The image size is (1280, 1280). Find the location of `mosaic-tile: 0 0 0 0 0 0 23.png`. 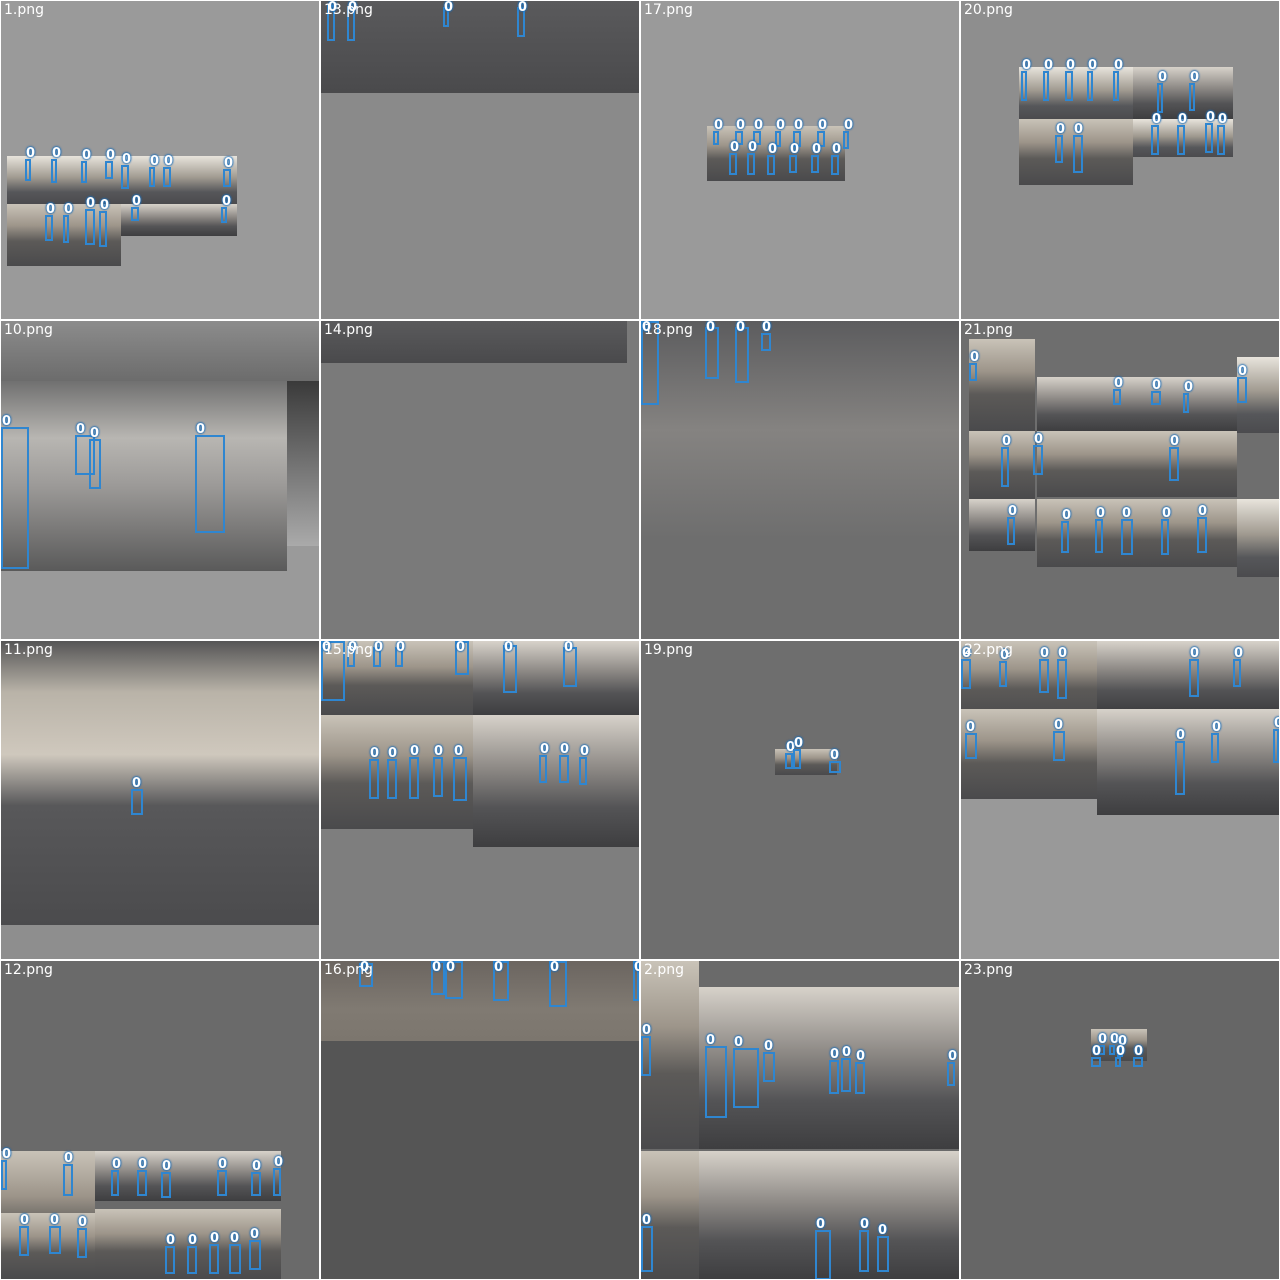

mosaic-tile: 0 0 0 0 0 0 23.png is located at coordinates (1120, 1120).